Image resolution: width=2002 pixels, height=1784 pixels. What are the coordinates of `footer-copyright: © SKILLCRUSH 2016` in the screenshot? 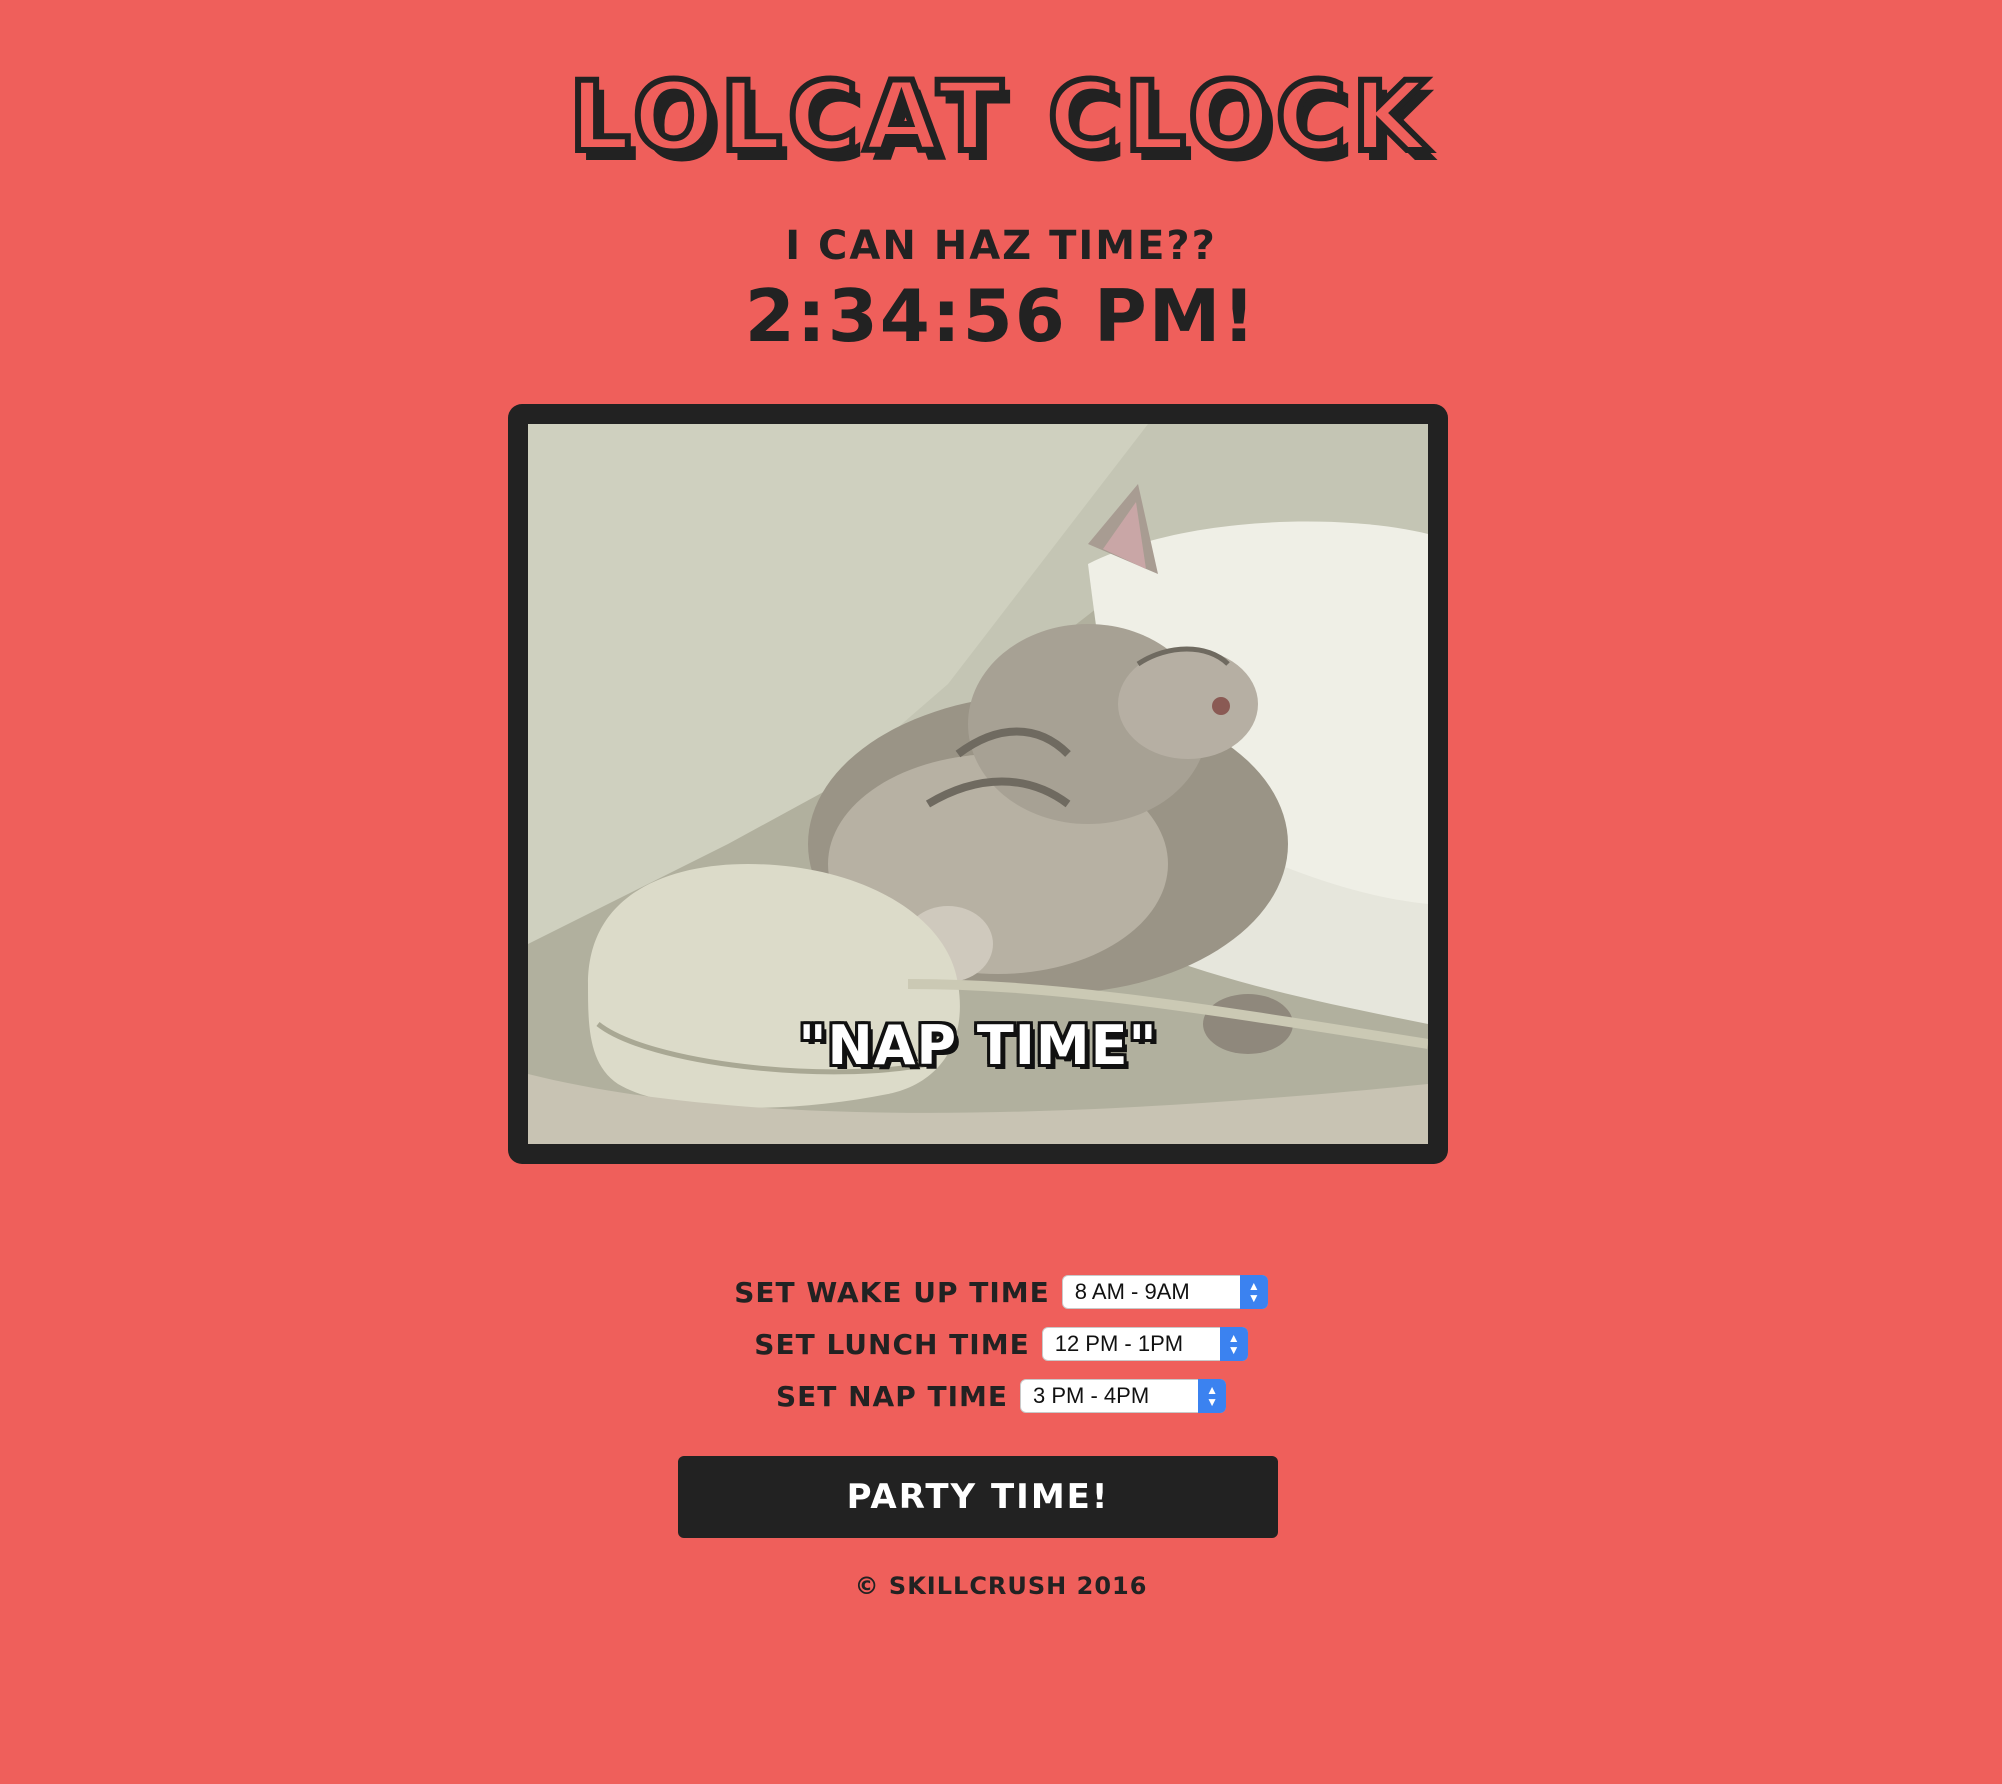 It's located at (1001, 1586).